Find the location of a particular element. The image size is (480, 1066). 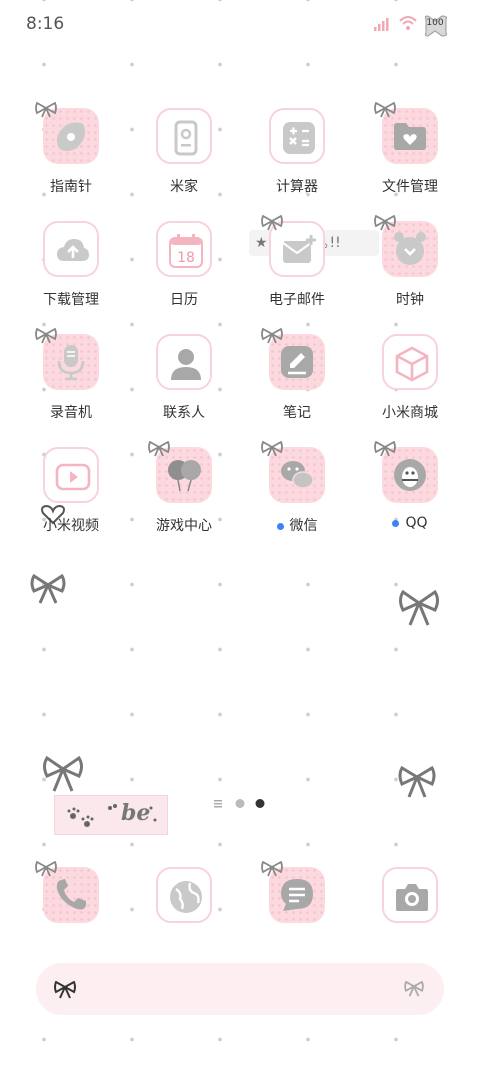

app-label-mi-video: 小米视频 is located at coordinates (71, 525).